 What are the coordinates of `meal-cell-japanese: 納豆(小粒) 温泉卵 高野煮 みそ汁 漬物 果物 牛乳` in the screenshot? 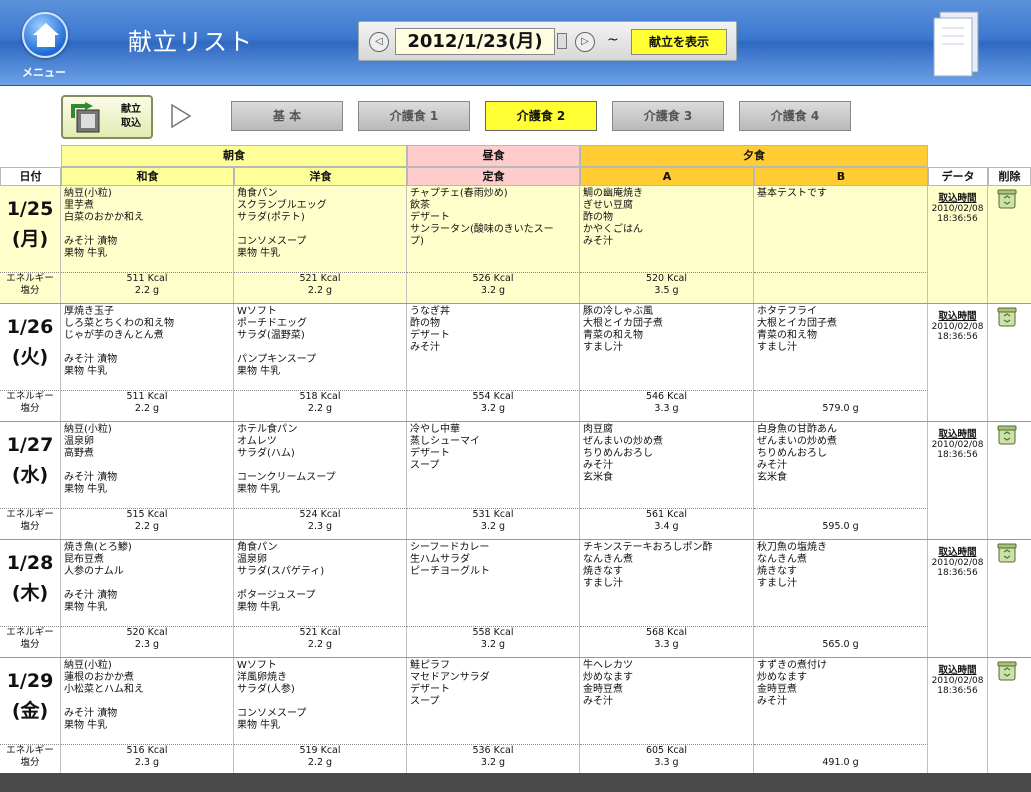 It's located at (147, 465).